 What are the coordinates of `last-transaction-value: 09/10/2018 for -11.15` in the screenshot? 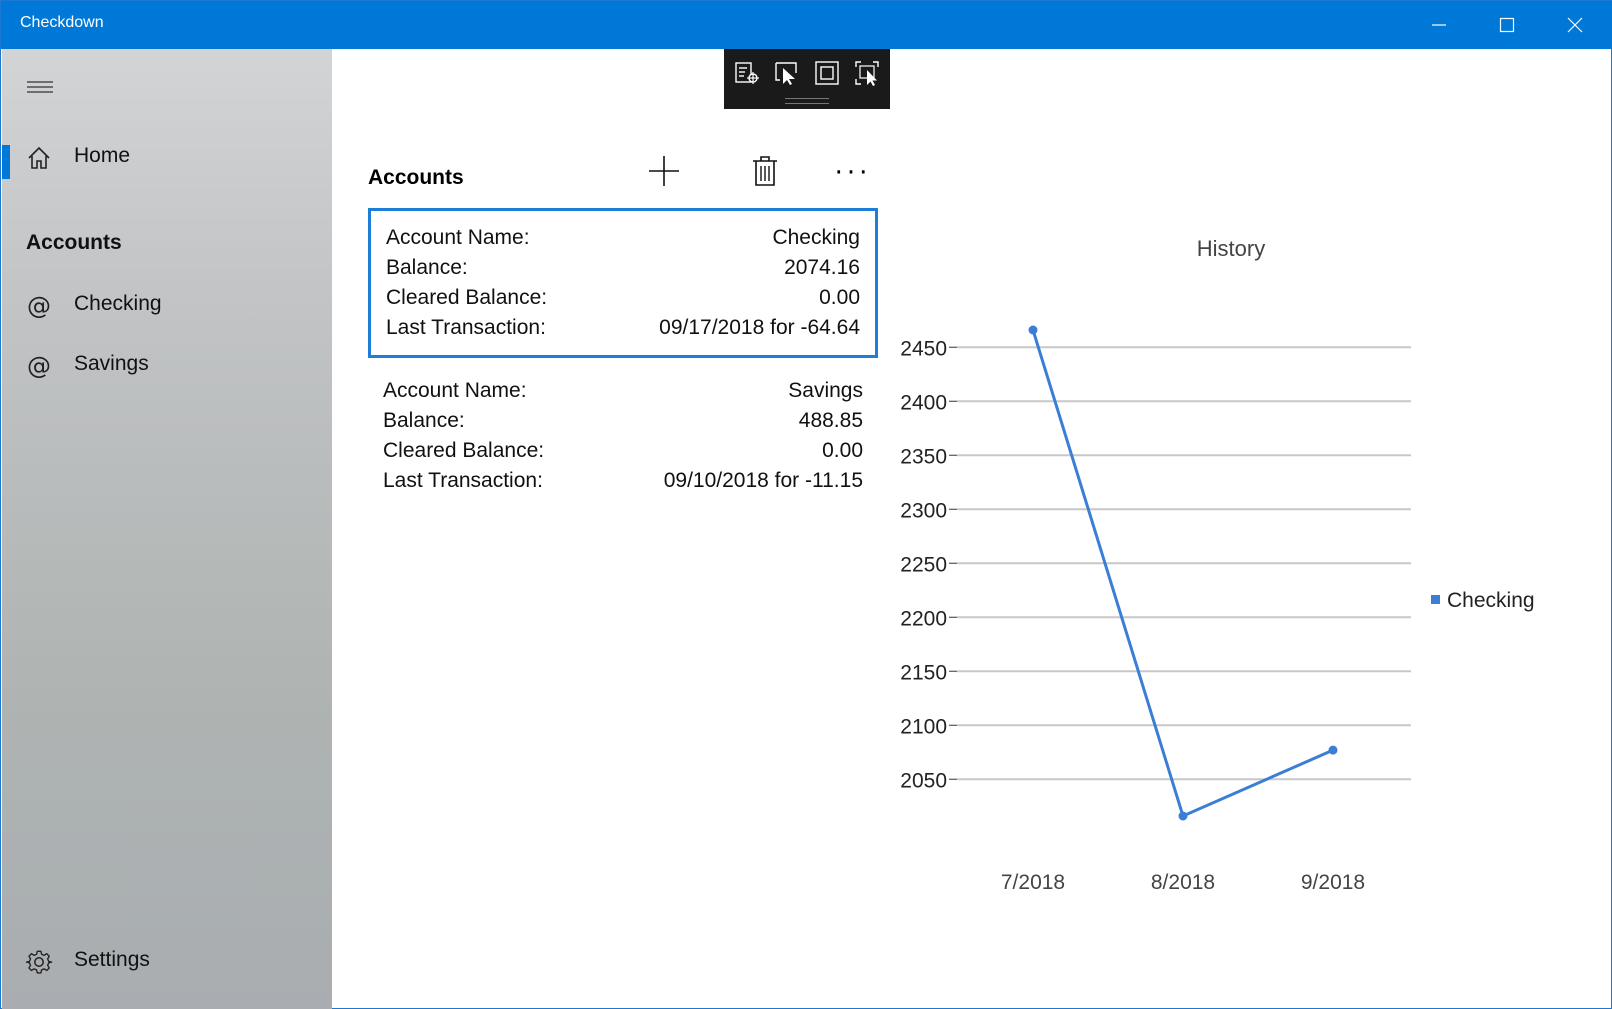 It's located at (763, 480).